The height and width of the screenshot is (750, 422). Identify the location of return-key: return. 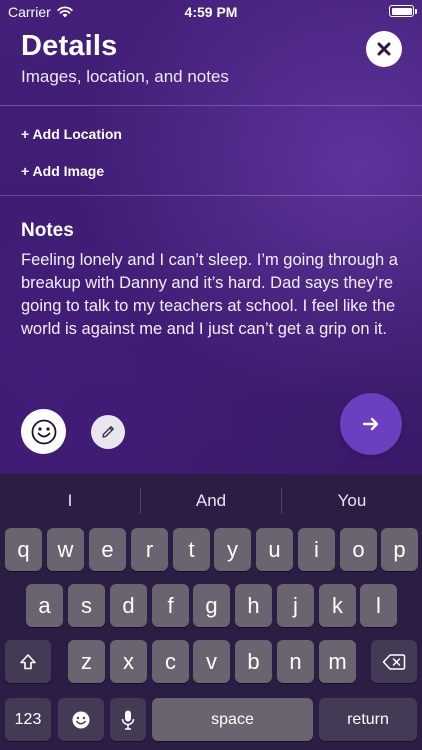
(368, 719).